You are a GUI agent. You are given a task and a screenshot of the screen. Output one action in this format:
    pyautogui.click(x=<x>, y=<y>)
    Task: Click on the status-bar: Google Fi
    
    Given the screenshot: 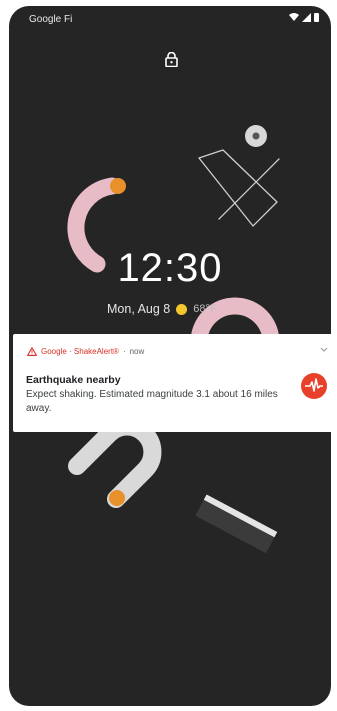 What is the action you would take?
    pyautogui.click(x=170, y=19)
    